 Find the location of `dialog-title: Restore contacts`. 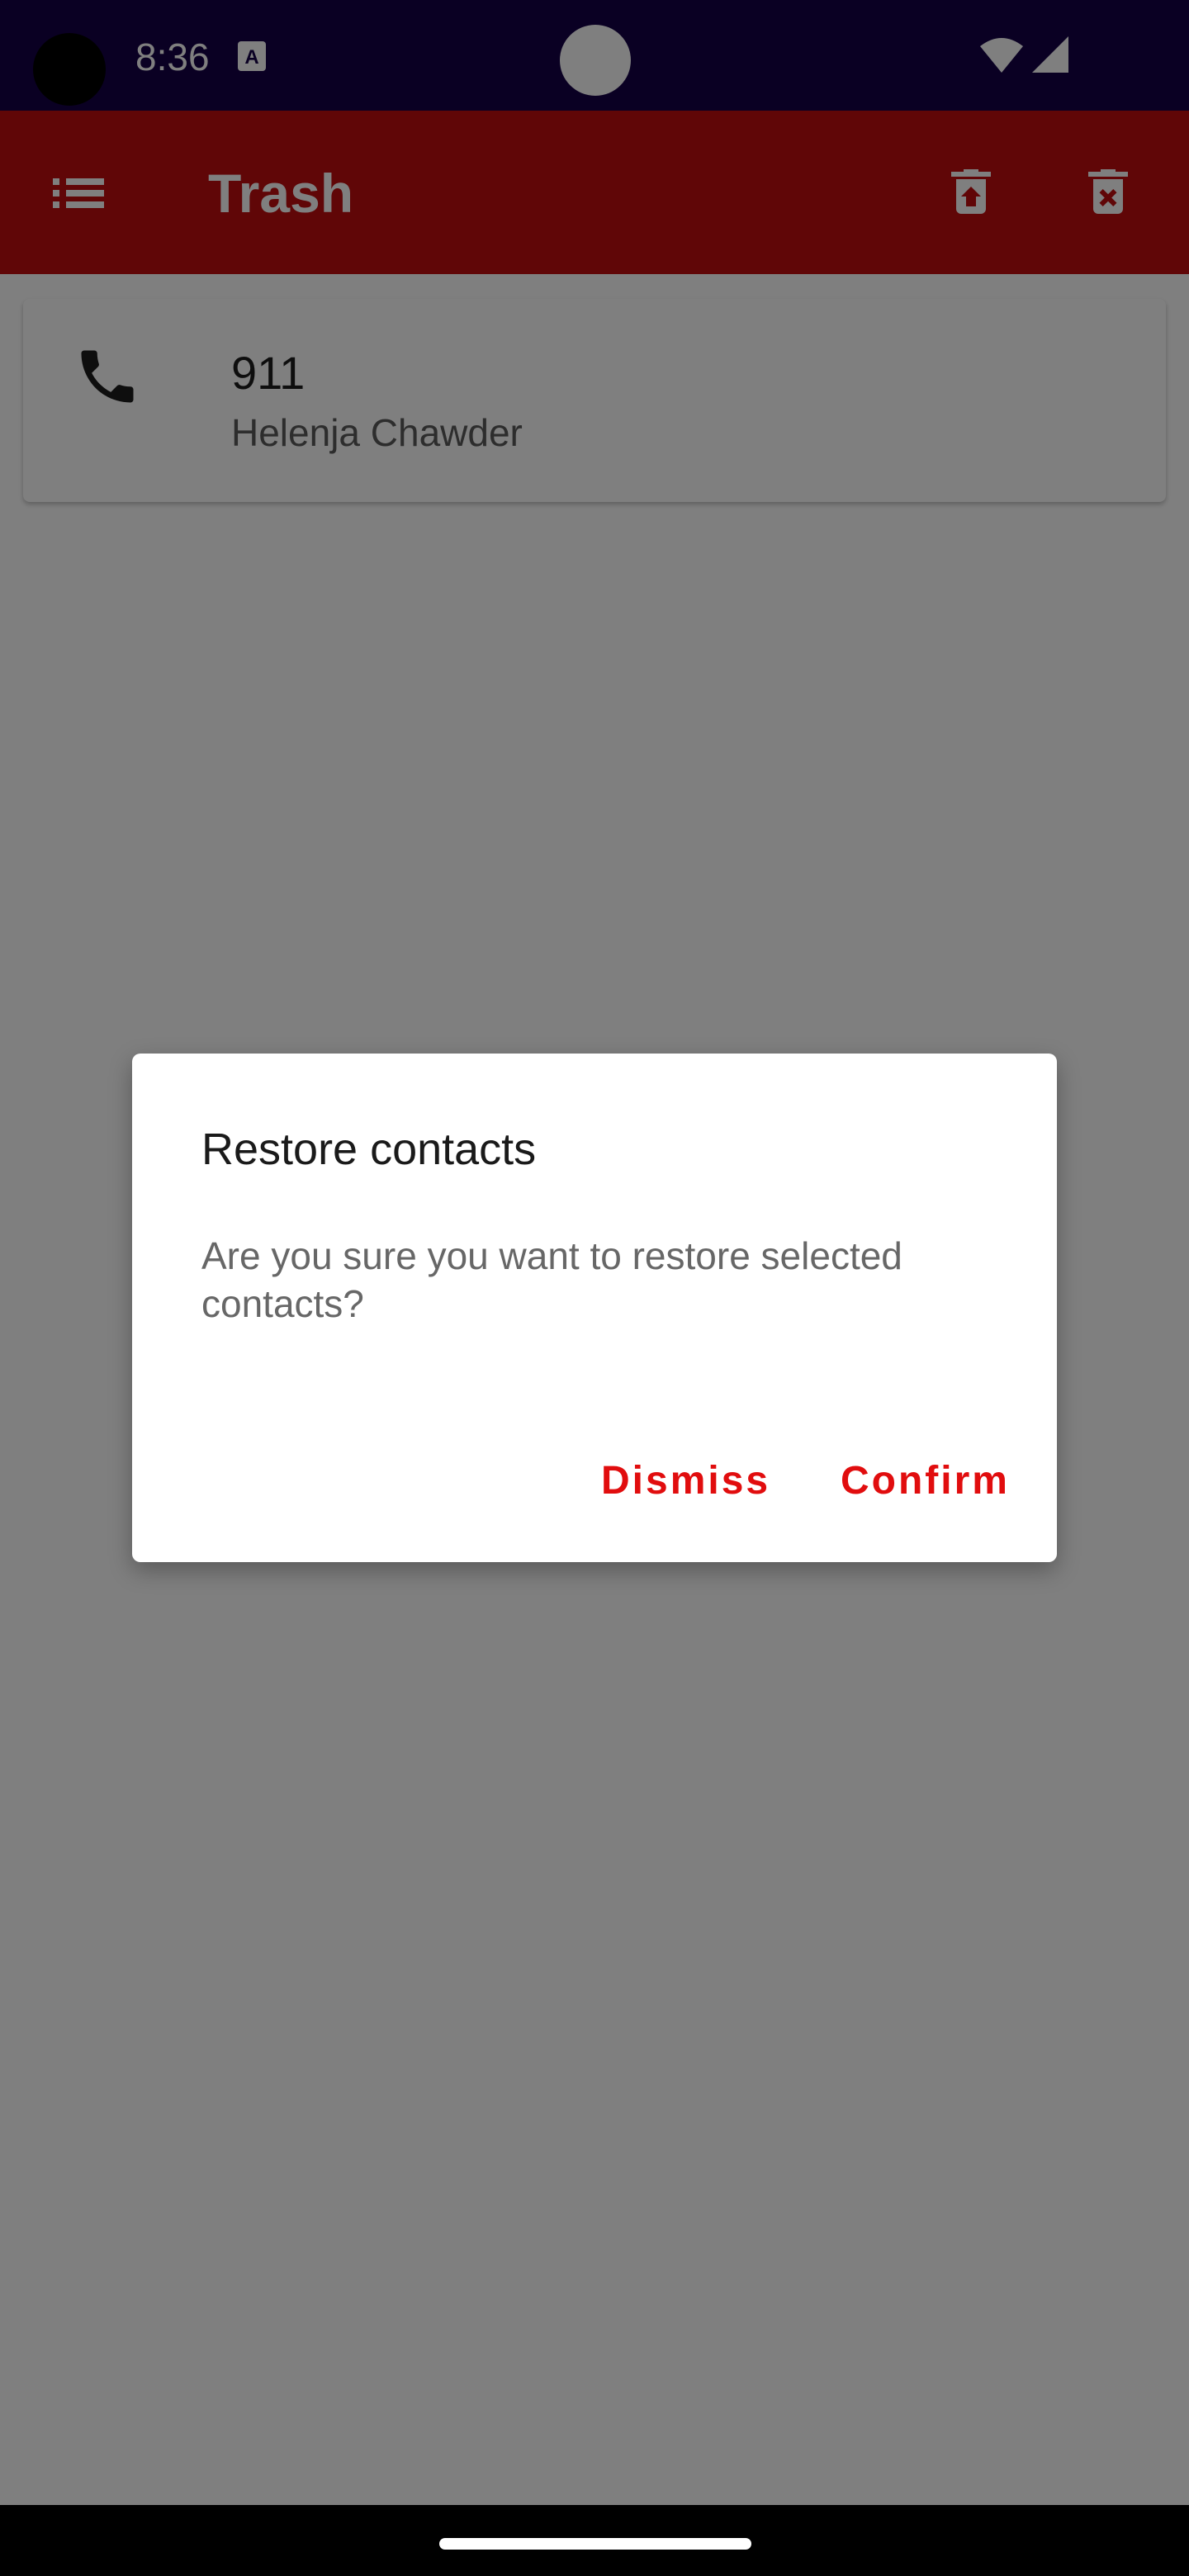

dialog-title: Restore contacts is located at coordinates (369, 1149).